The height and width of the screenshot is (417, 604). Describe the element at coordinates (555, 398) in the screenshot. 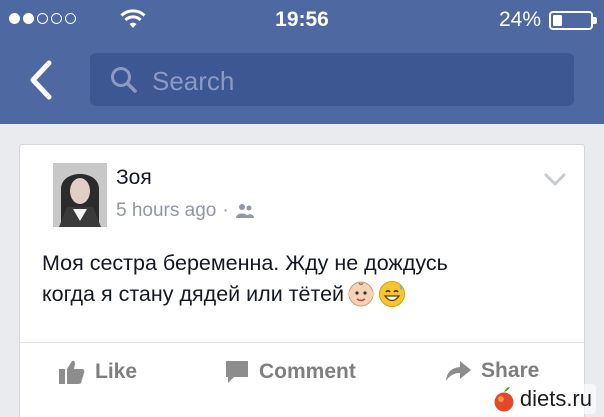

I see `watermark-text: diets.ru` at that location.